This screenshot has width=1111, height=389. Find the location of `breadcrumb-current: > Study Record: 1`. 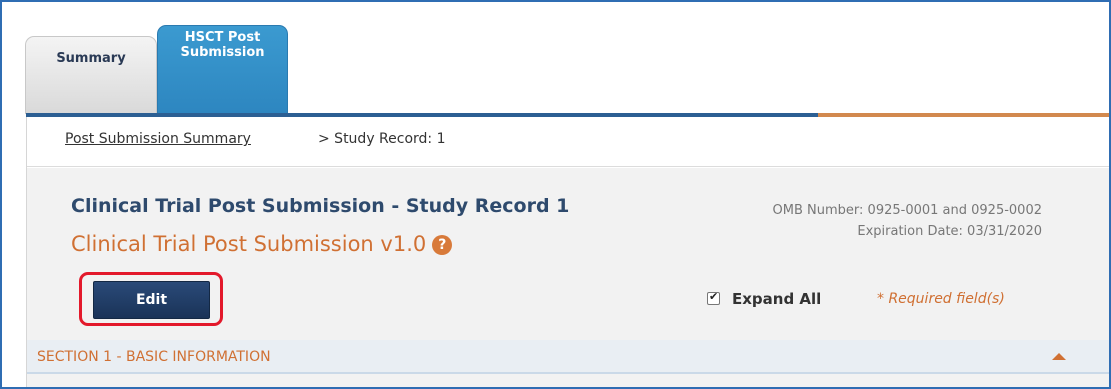

breadcrumb-current: > Study Record: 1 is located at coordinates (382, 139).